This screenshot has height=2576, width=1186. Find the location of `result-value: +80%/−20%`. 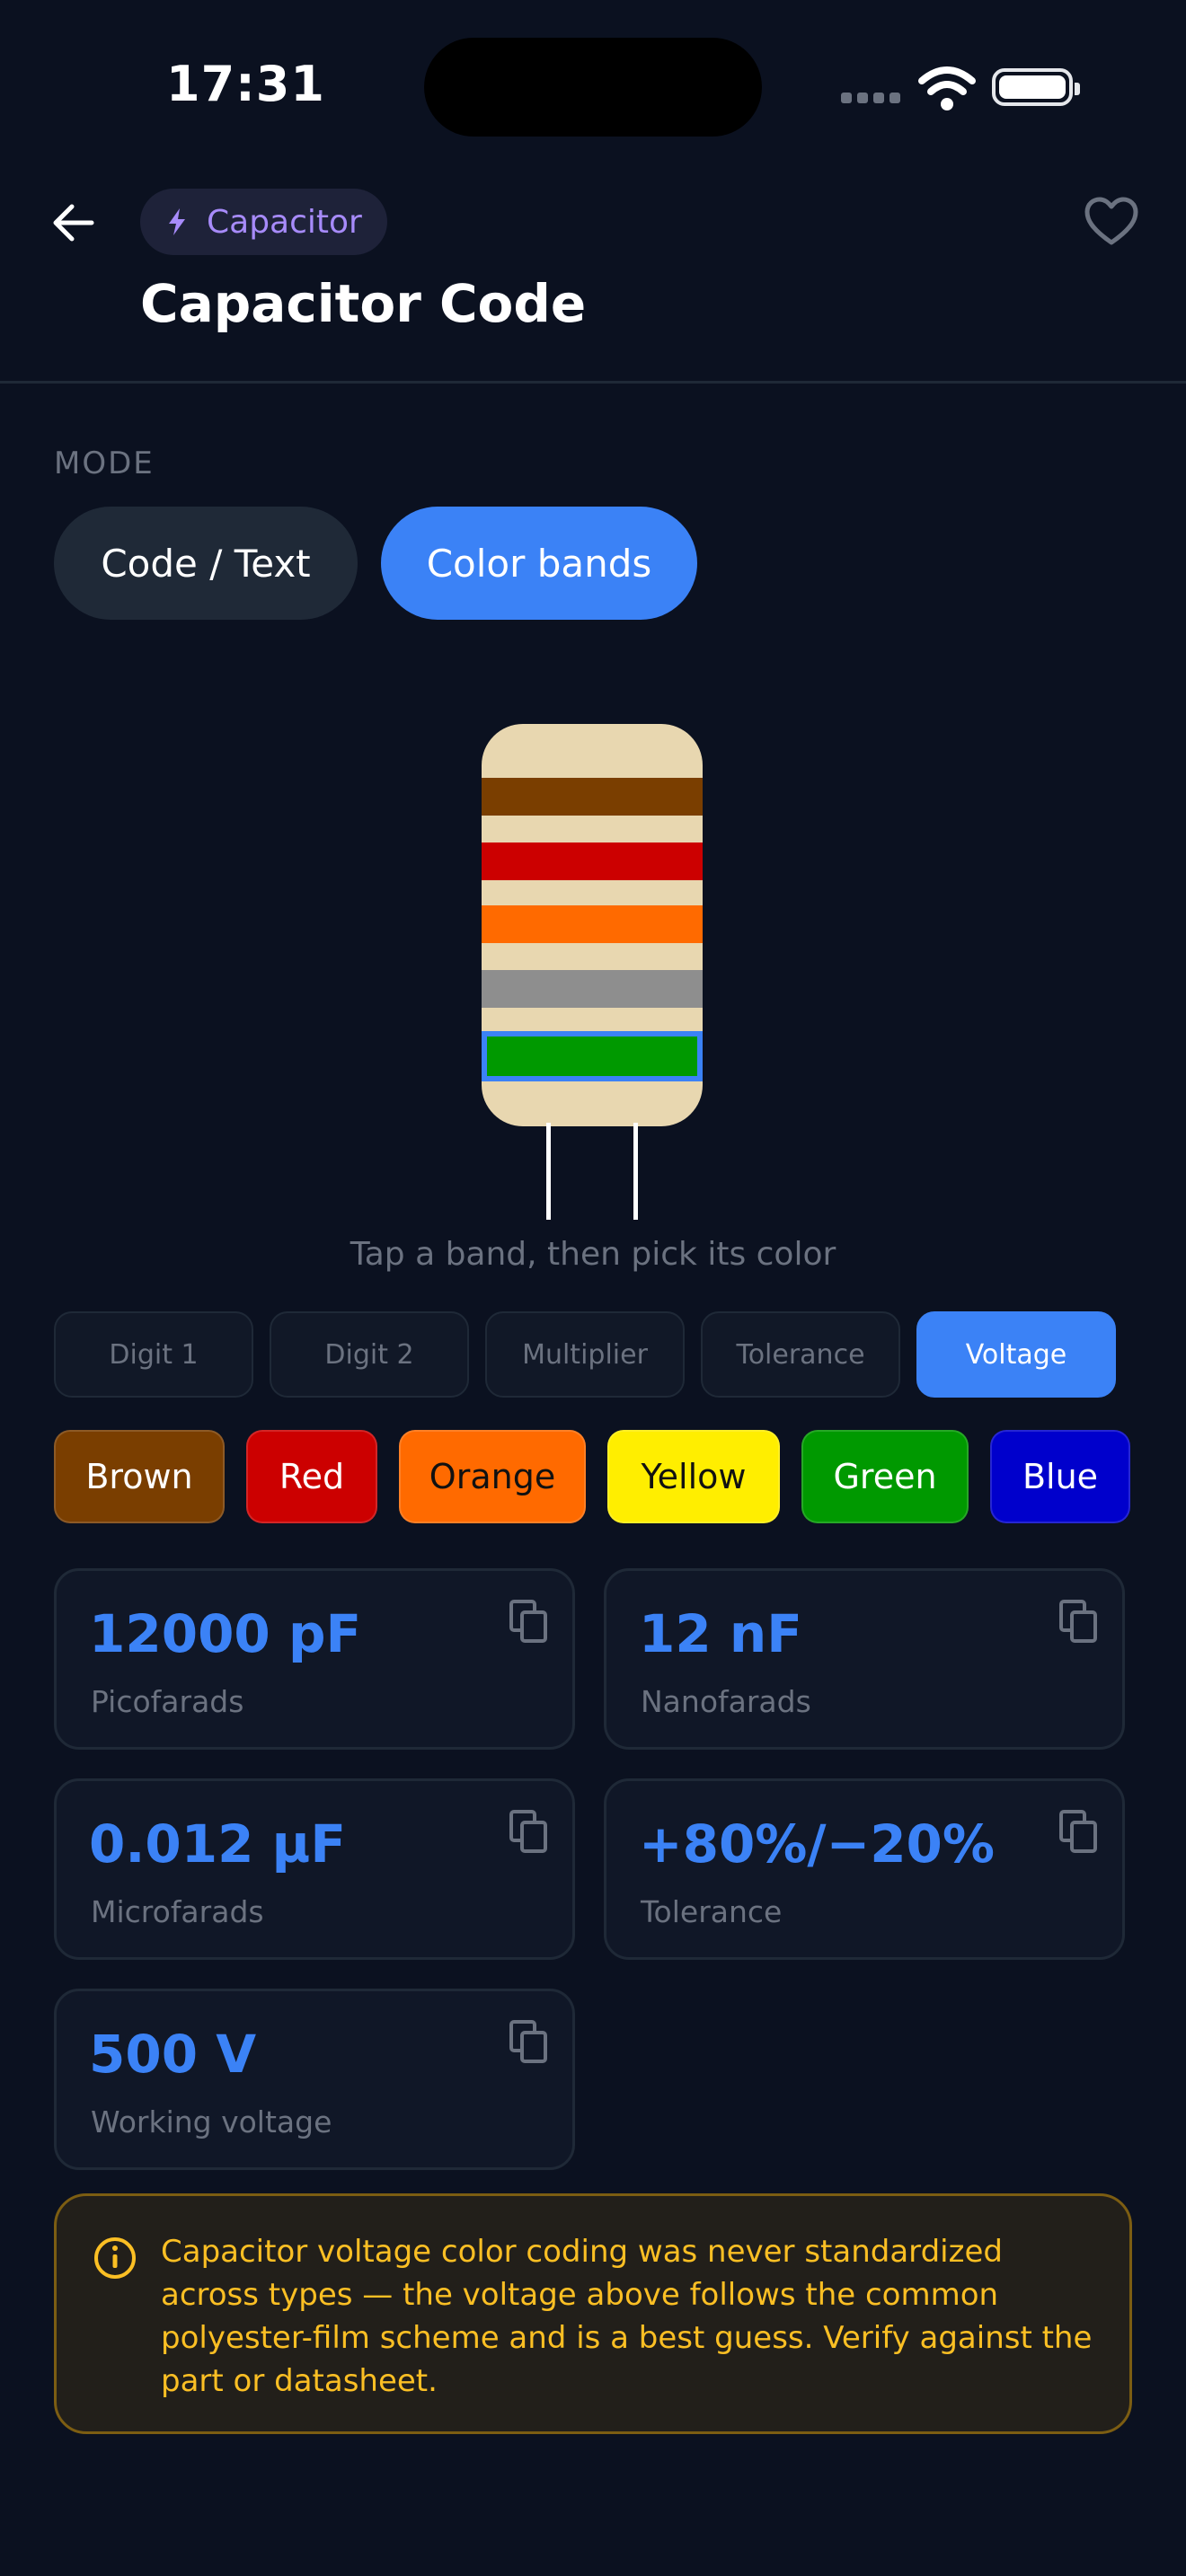

result-value: +80%/−20% is located at coordinates (817, 1844).